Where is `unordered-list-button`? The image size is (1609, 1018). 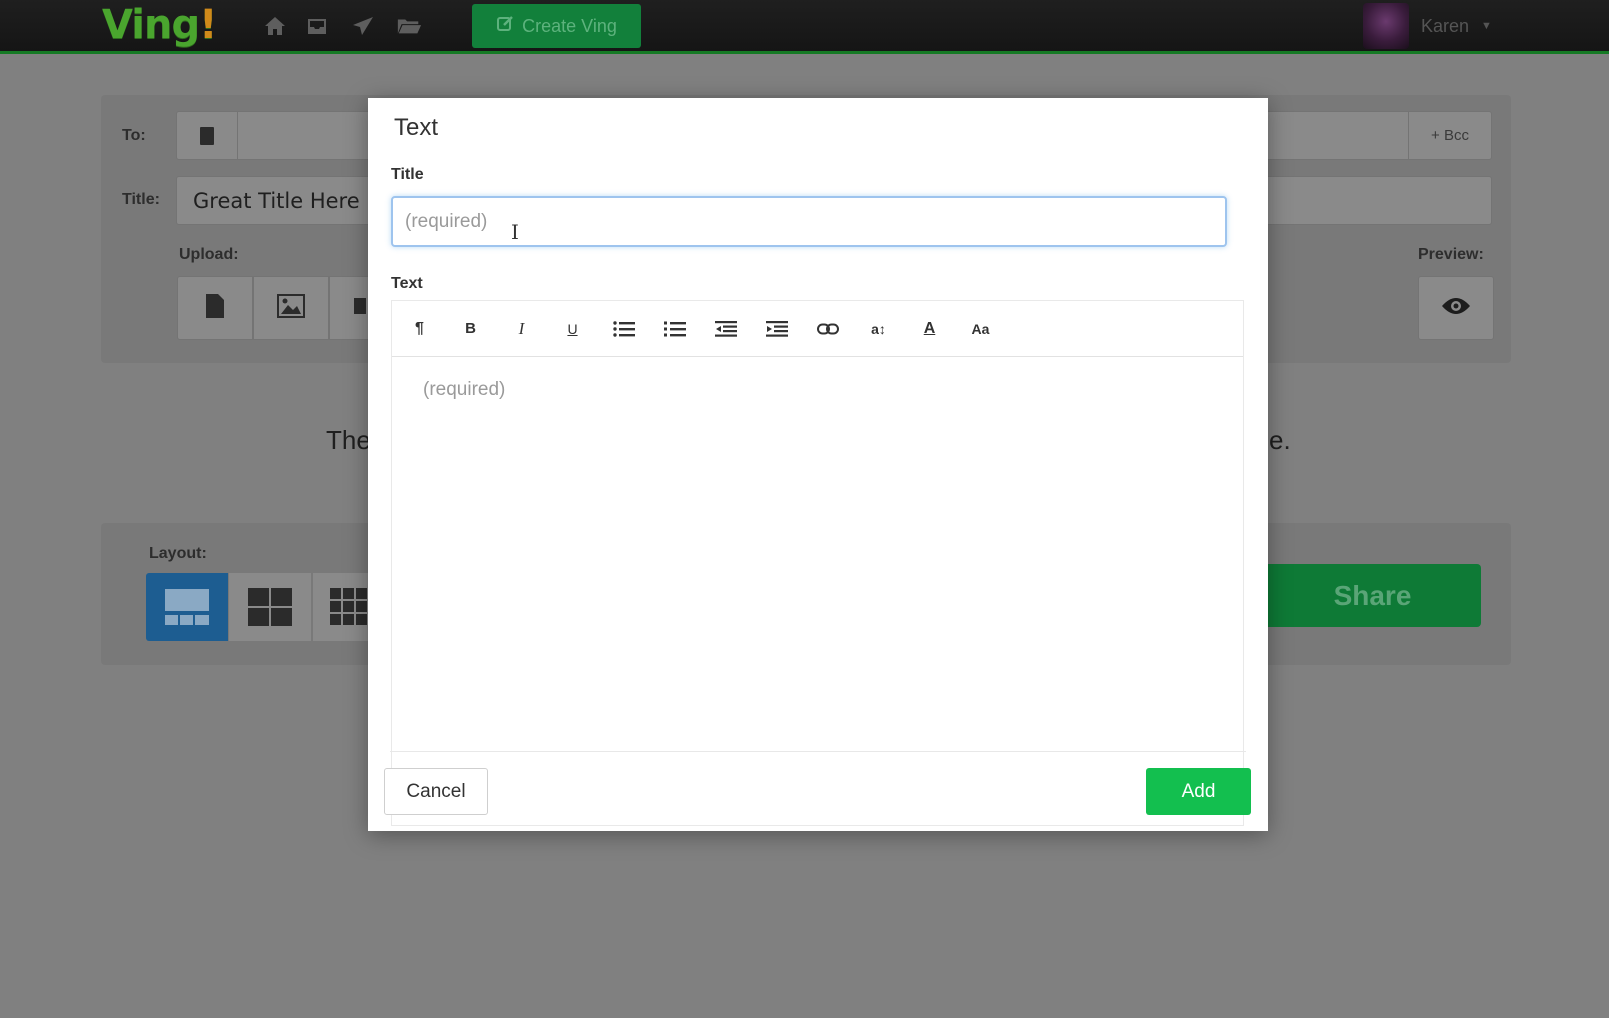
unordered-list-button is located at coordinates (623, 329).